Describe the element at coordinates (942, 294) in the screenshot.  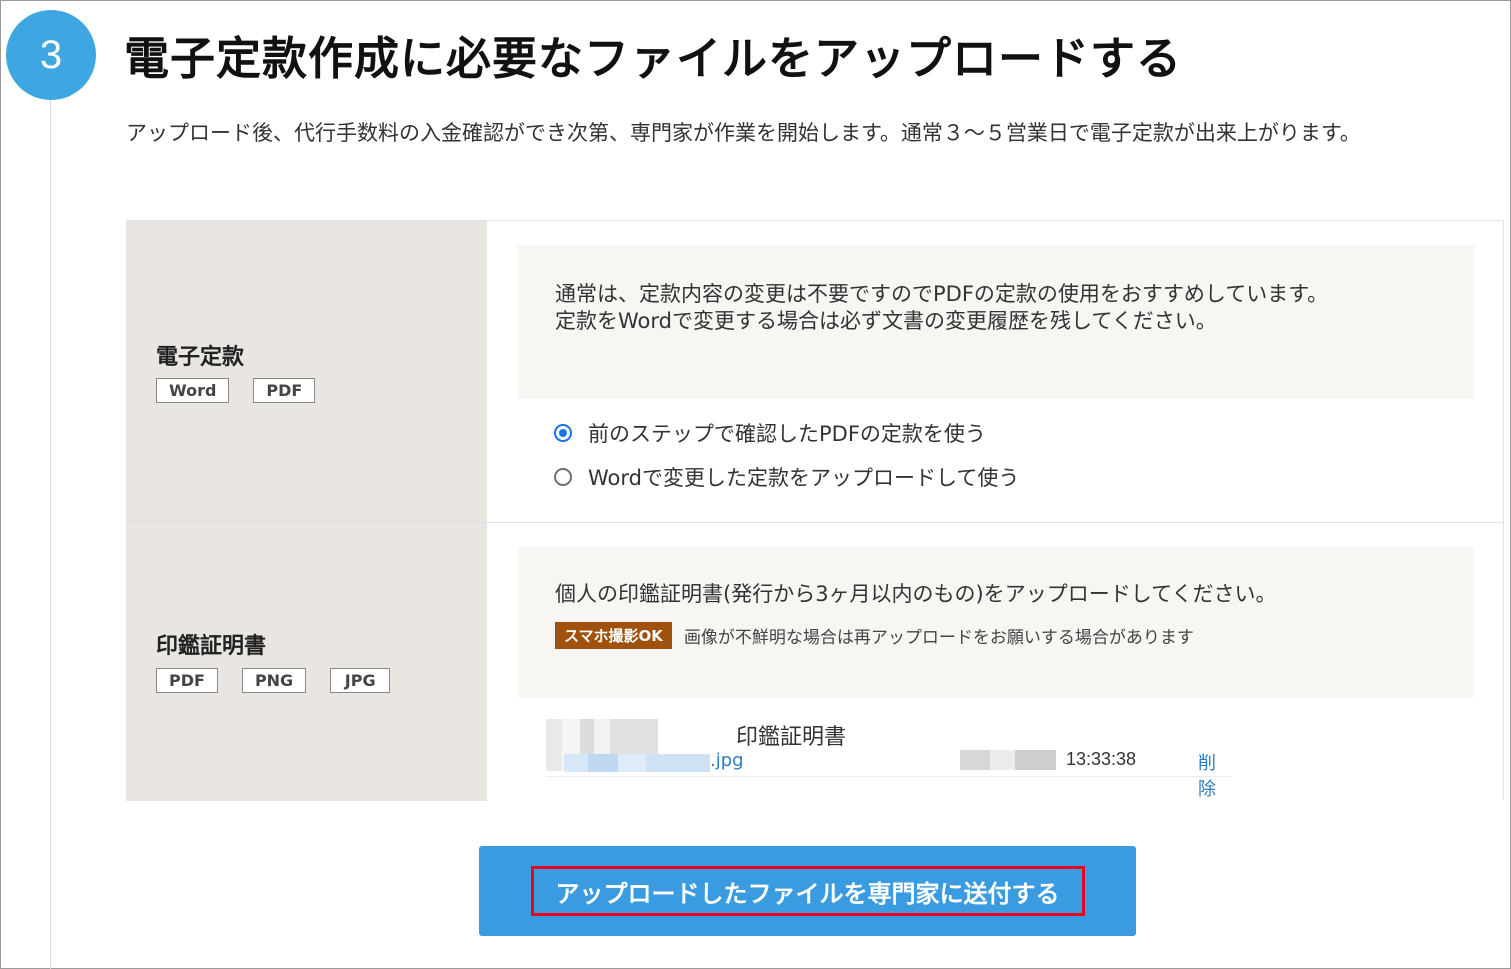
I see `notice-text-line1: 通常は、定款内容の変更は不要ですのでPDFの定款の使用をおすすめしています。` at that location.